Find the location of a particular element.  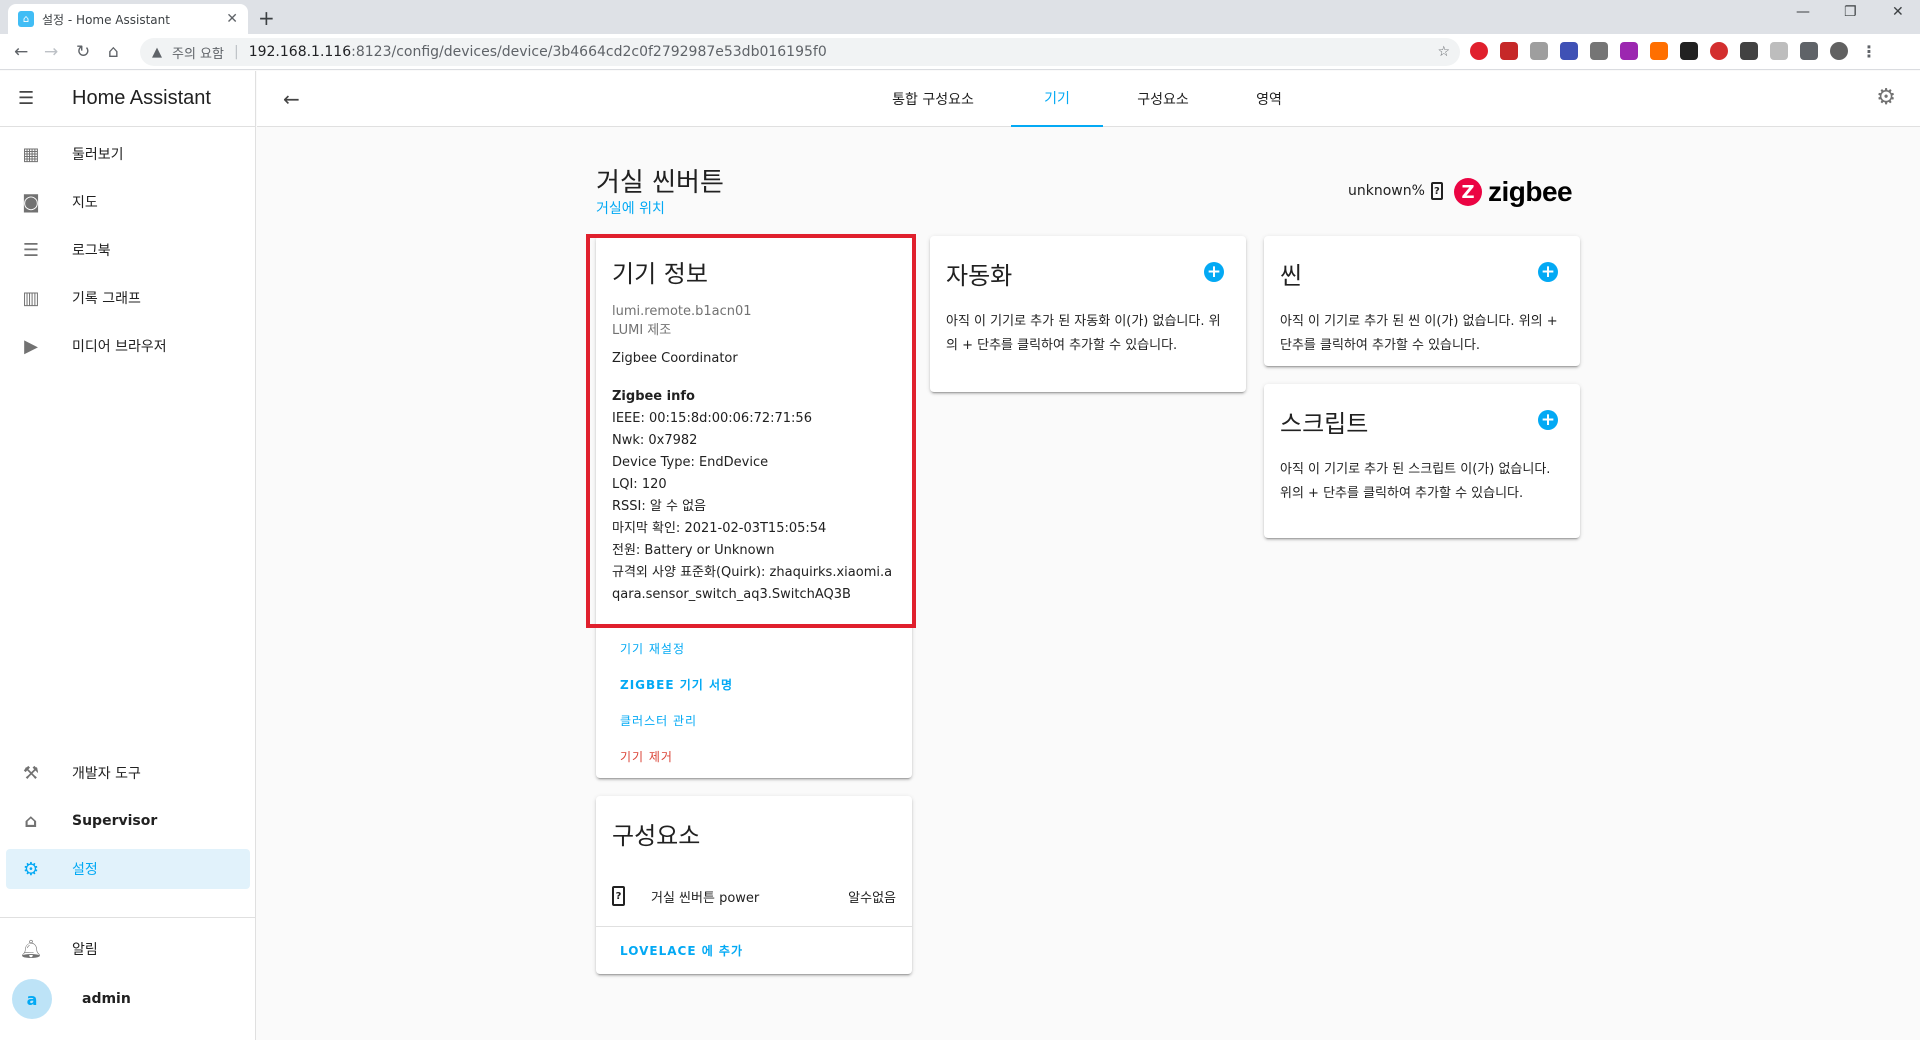

sidebar-item-profile: a admin is located at coordinates (128, 999).